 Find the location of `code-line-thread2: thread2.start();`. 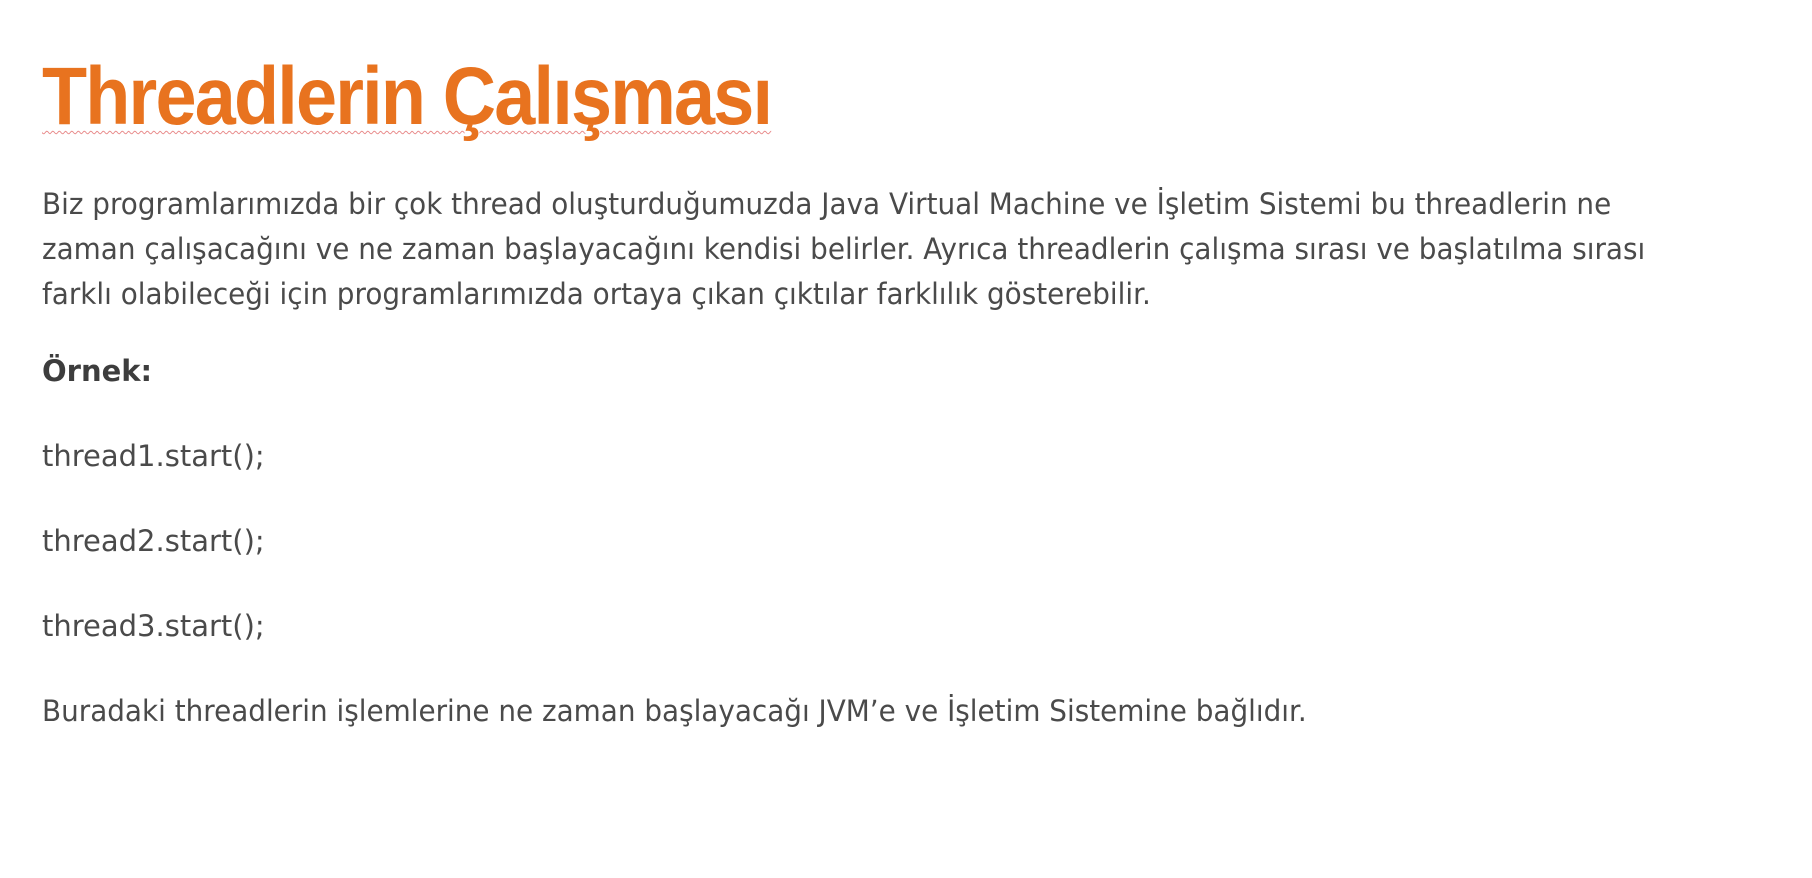

code-line-thread2: thread2.start(); is located at coordinates (153, 541).